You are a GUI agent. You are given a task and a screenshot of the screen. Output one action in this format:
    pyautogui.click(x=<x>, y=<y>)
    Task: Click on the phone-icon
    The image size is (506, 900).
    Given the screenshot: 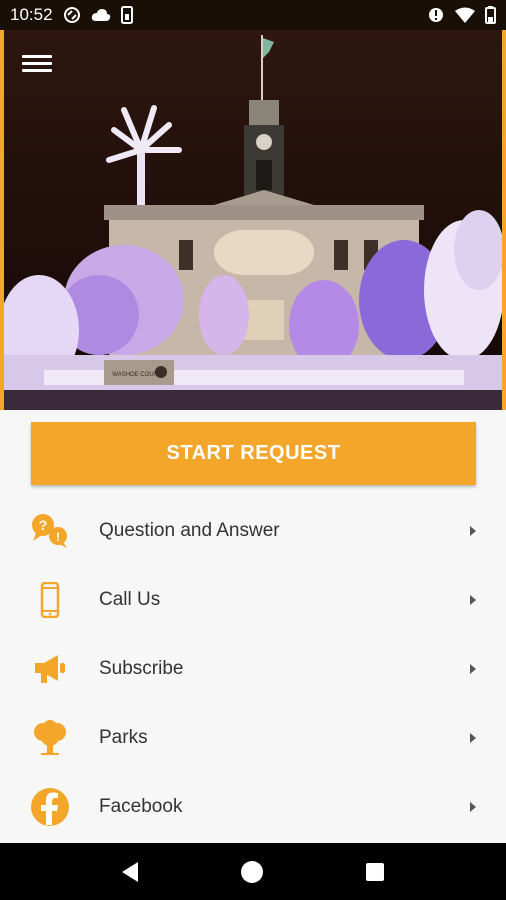 What is the action you would take?
    pyautogui.click(x=50, y=600)
    